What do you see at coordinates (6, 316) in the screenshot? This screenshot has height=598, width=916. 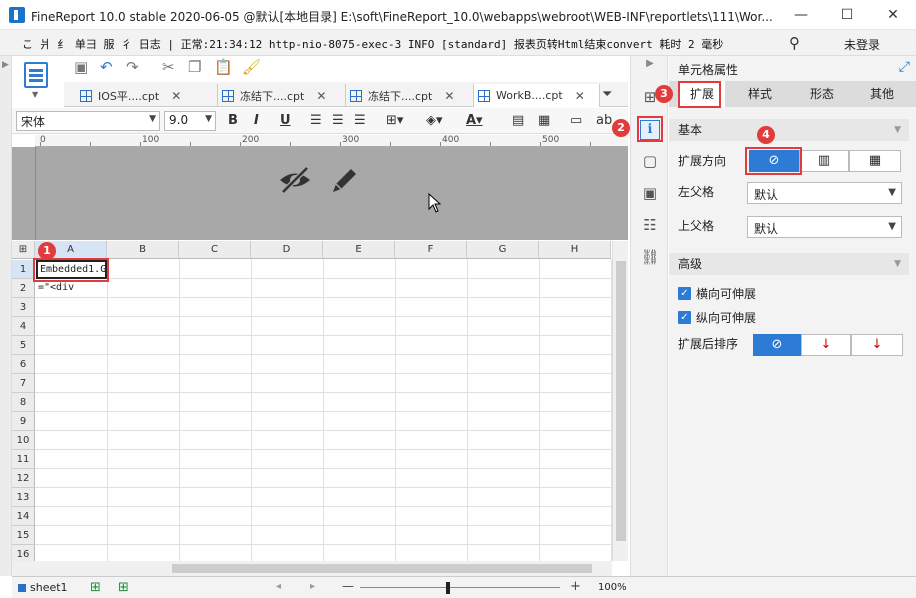 I see `left-collapse-strip: ▶` at bounding box center [6, 316].